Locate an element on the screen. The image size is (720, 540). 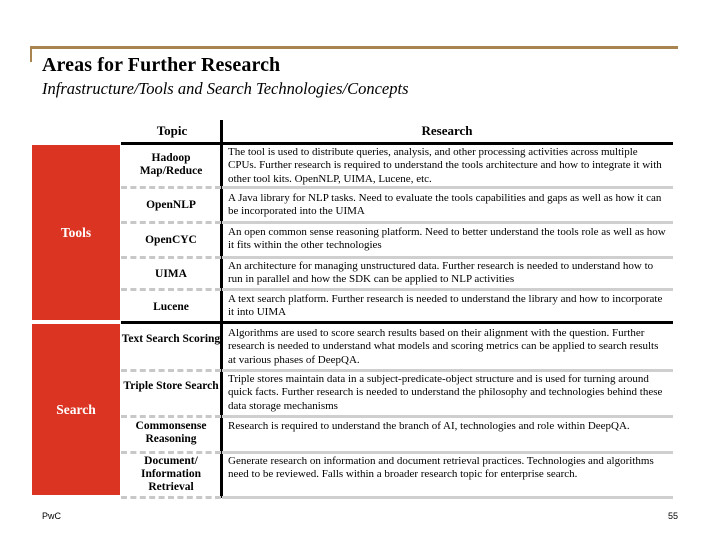
row-topic: Text Search Scoring is located at coordinates (171, 339).